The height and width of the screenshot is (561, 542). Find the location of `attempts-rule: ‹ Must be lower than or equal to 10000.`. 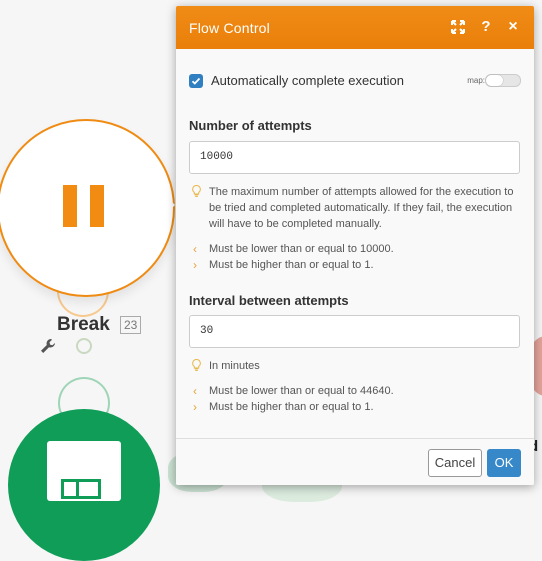

attempts-rule: ‹ Must be lower than or equal to 10000. is located at coordinates (355, 249).